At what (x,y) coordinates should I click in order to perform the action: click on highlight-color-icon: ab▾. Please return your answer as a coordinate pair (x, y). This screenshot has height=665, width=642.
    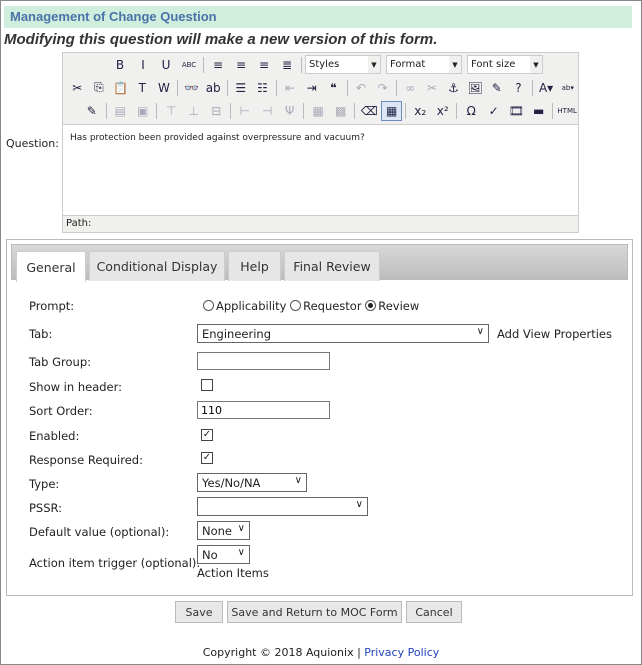
    Looking at the image, I should click on (567, 88).